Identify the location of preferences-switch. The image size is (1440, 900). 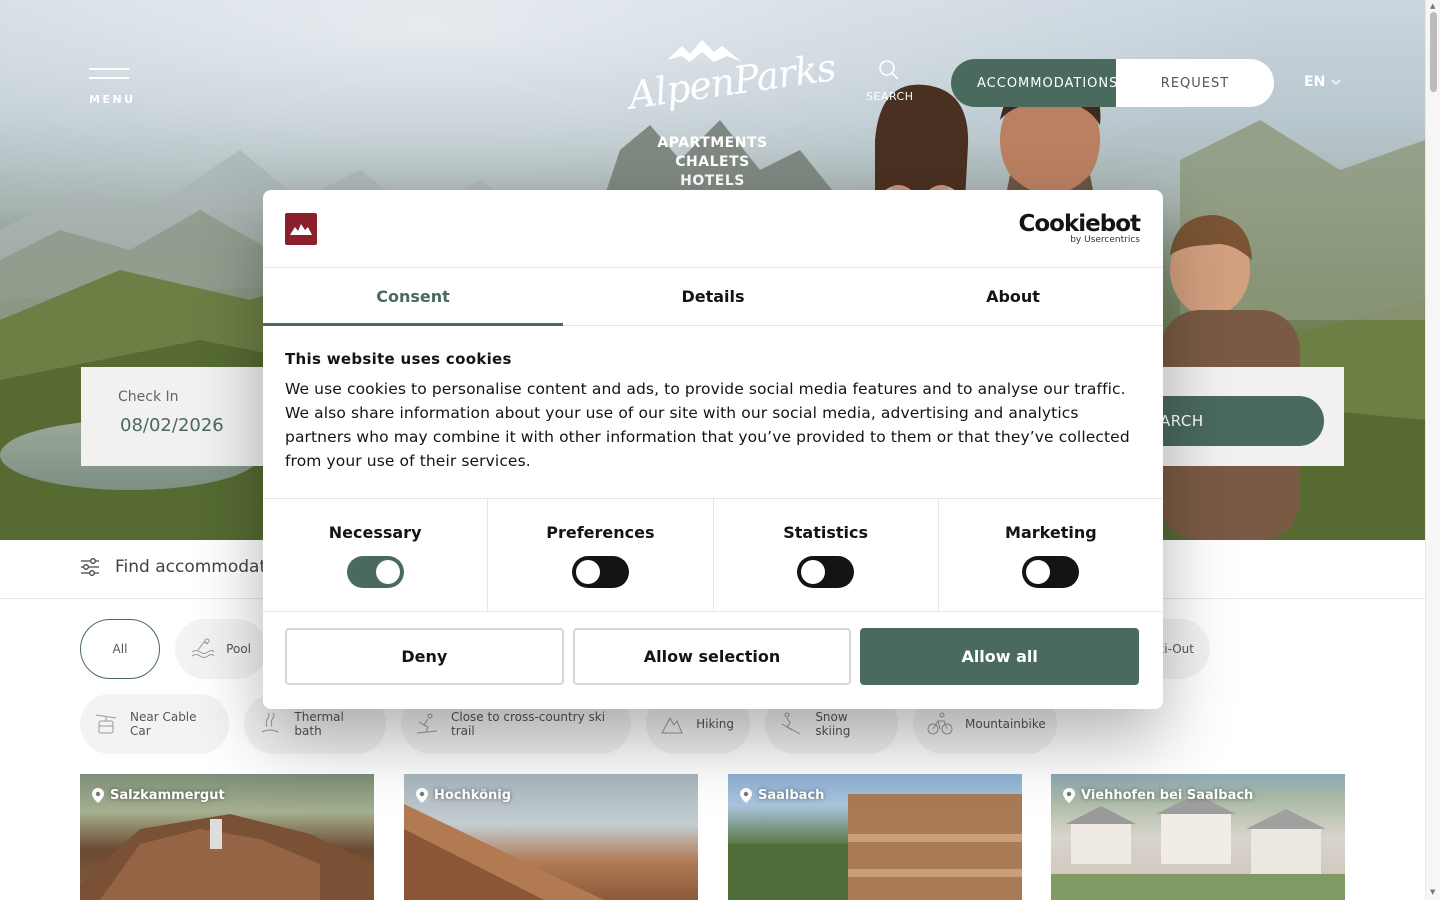
(600, 572).